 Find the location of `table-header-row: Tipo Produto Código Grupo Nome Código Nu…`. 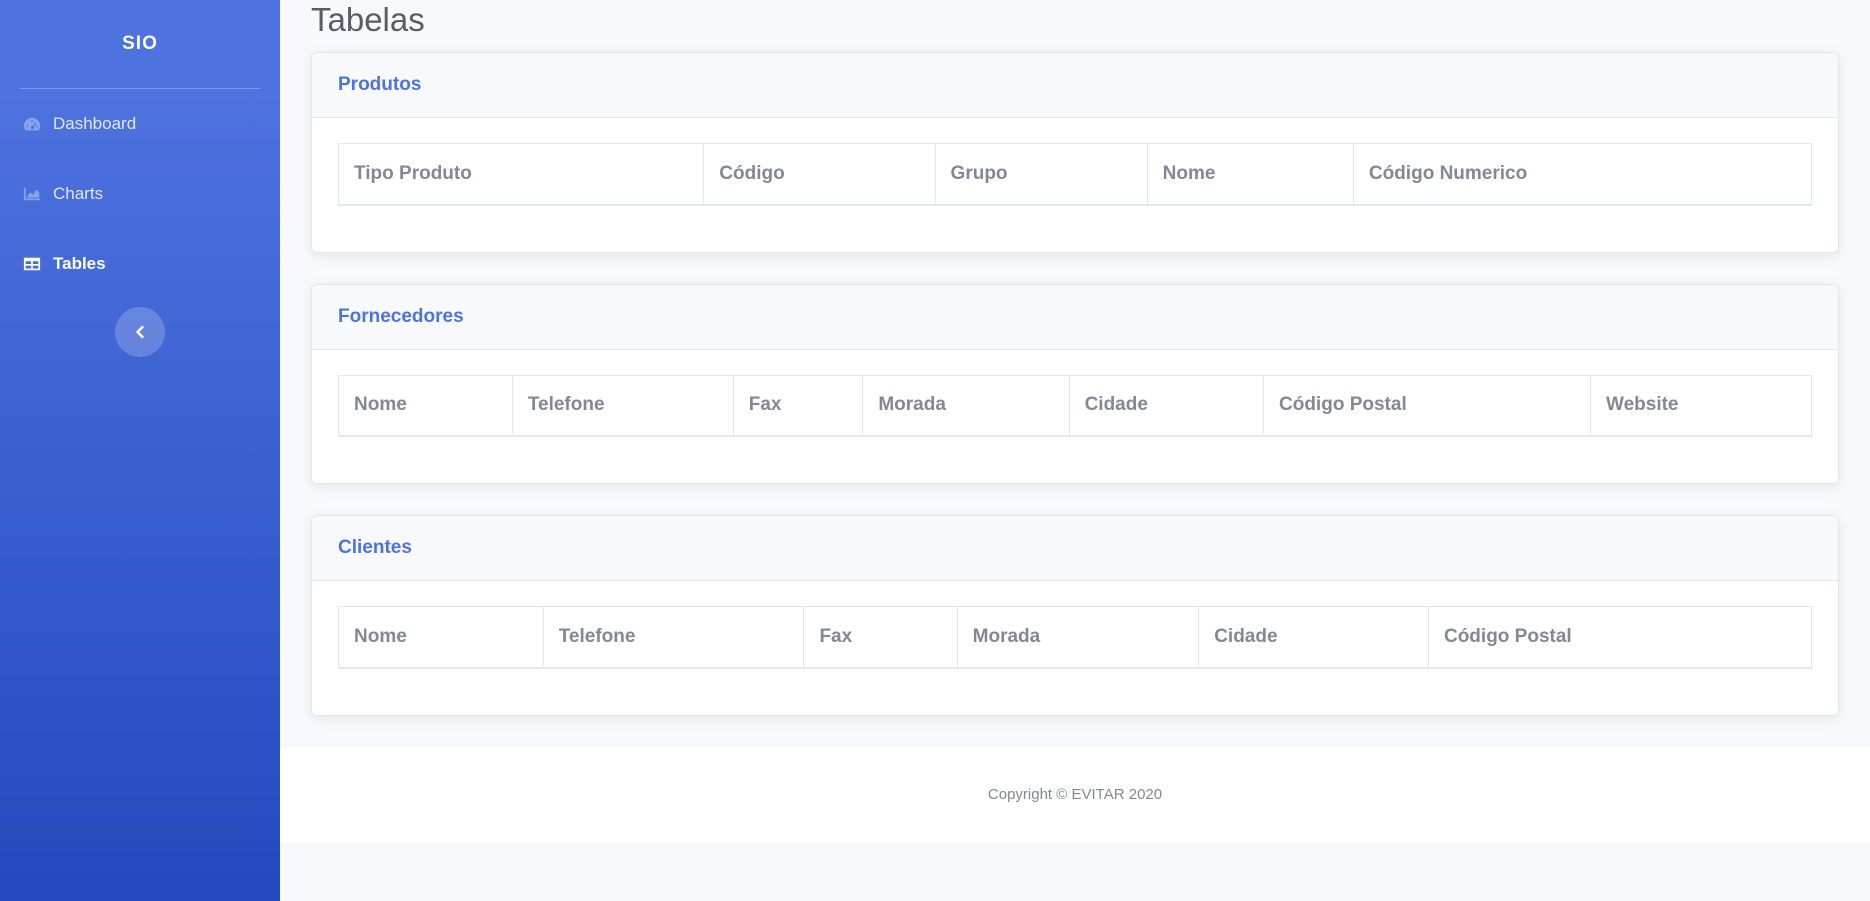

table-header-row: Tipo Produto Código Grupo Nome Código Nu… is located at coordinates (1075, 174).